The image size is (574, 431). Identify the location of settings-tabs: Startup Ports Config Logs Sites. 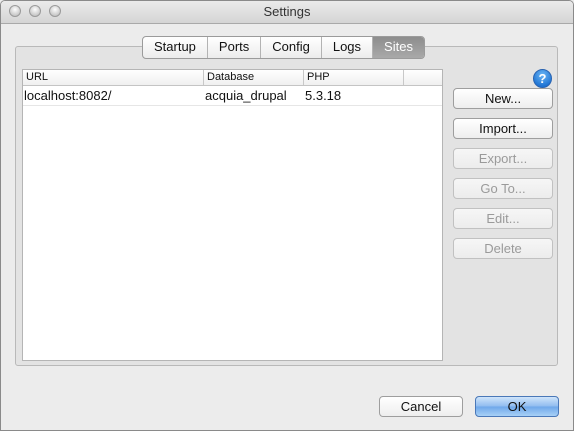
(283, 47).